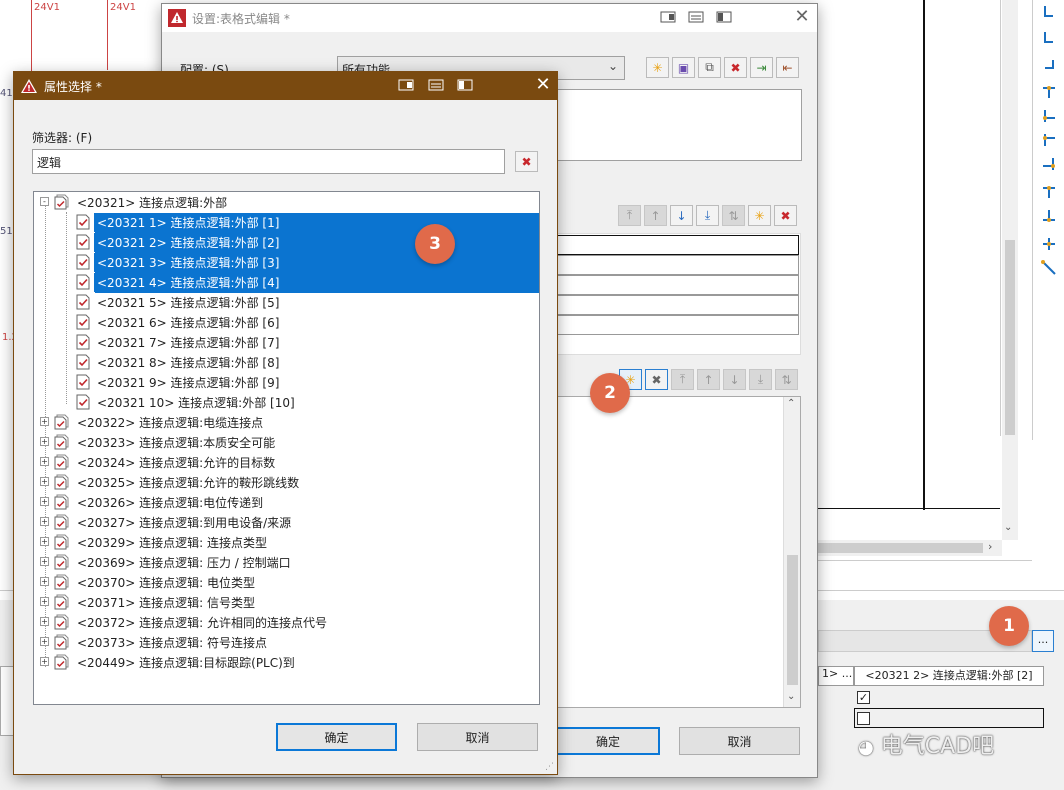 This screenshot has width=1064, height=790. What do you see at coordinates (286, 302) in the screenshot?
I see `tree-child-item: <20321 5> 连接点逻辑:外部 [5]` at bounding box center [286, 302].